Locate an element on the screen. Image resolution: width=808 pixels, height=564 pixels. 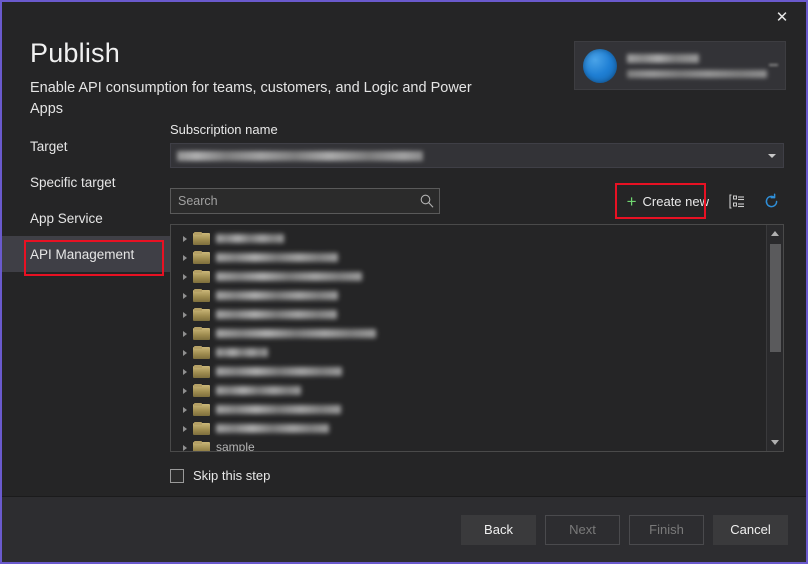
dialog-footer: Back Next Finish Cancel is located at coordinates (404, 529).